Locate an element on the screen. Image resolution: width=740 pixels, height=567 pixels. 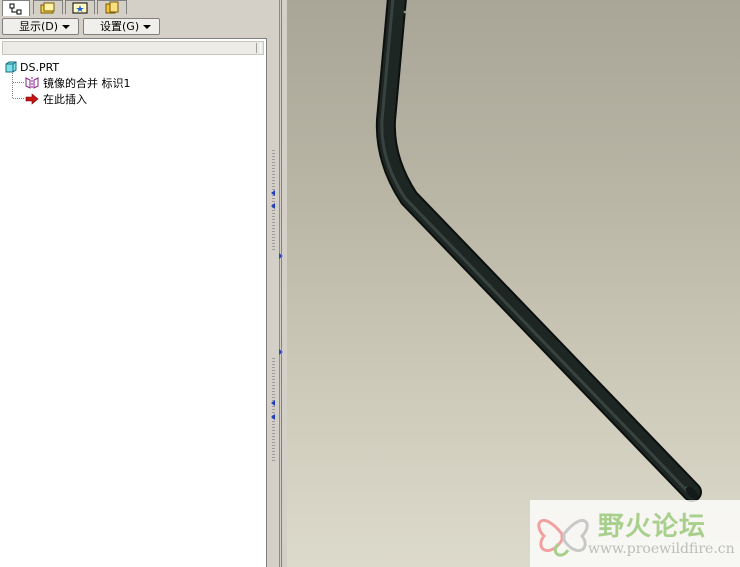
mirror-merge-icon is located at coordinates (32, 83).